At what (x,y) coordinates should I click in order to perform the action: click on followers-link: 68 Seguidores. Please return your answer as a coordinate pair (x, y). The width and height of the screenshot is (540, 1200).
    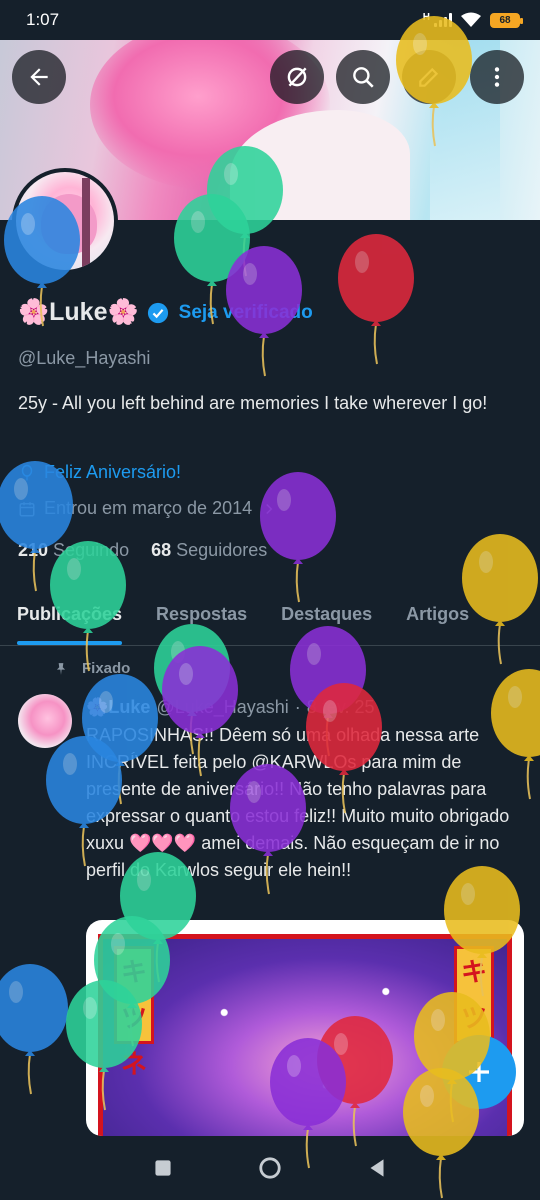
    Looking at the image, I should click on (209, 550).